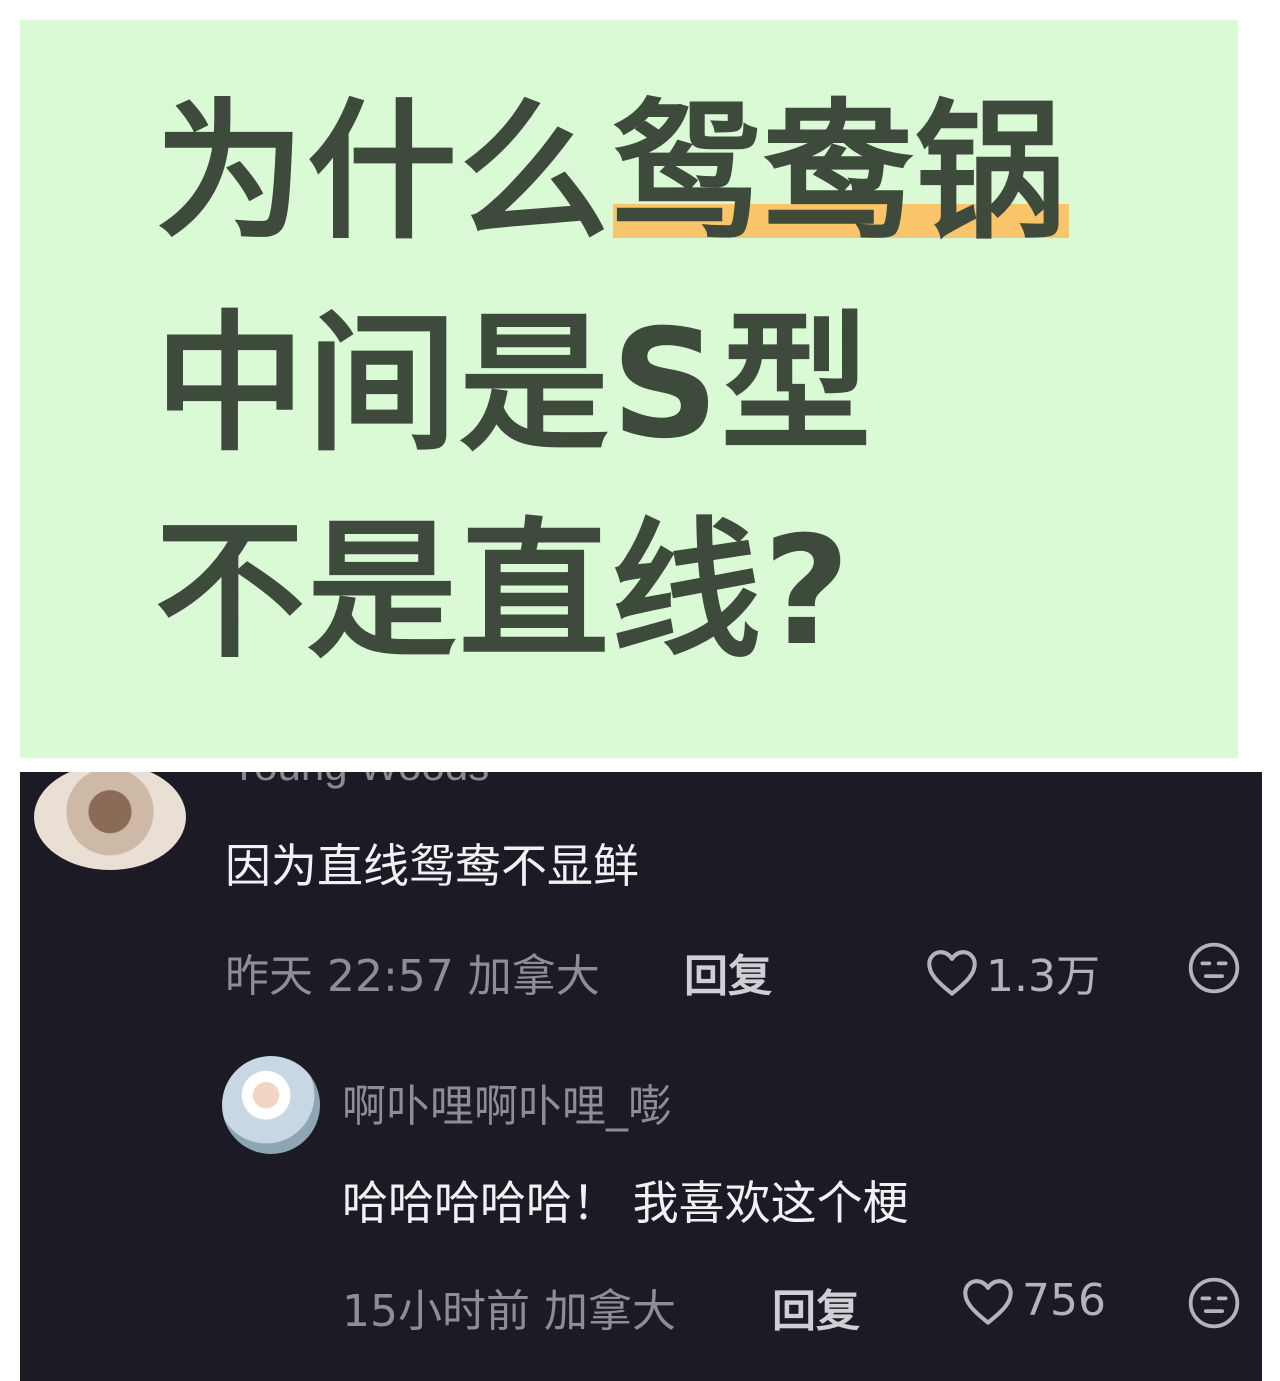 The width and height of the screenshot is (1280, 1381). I want to click on title-line-2: 中间是S型, so click(514, 385).